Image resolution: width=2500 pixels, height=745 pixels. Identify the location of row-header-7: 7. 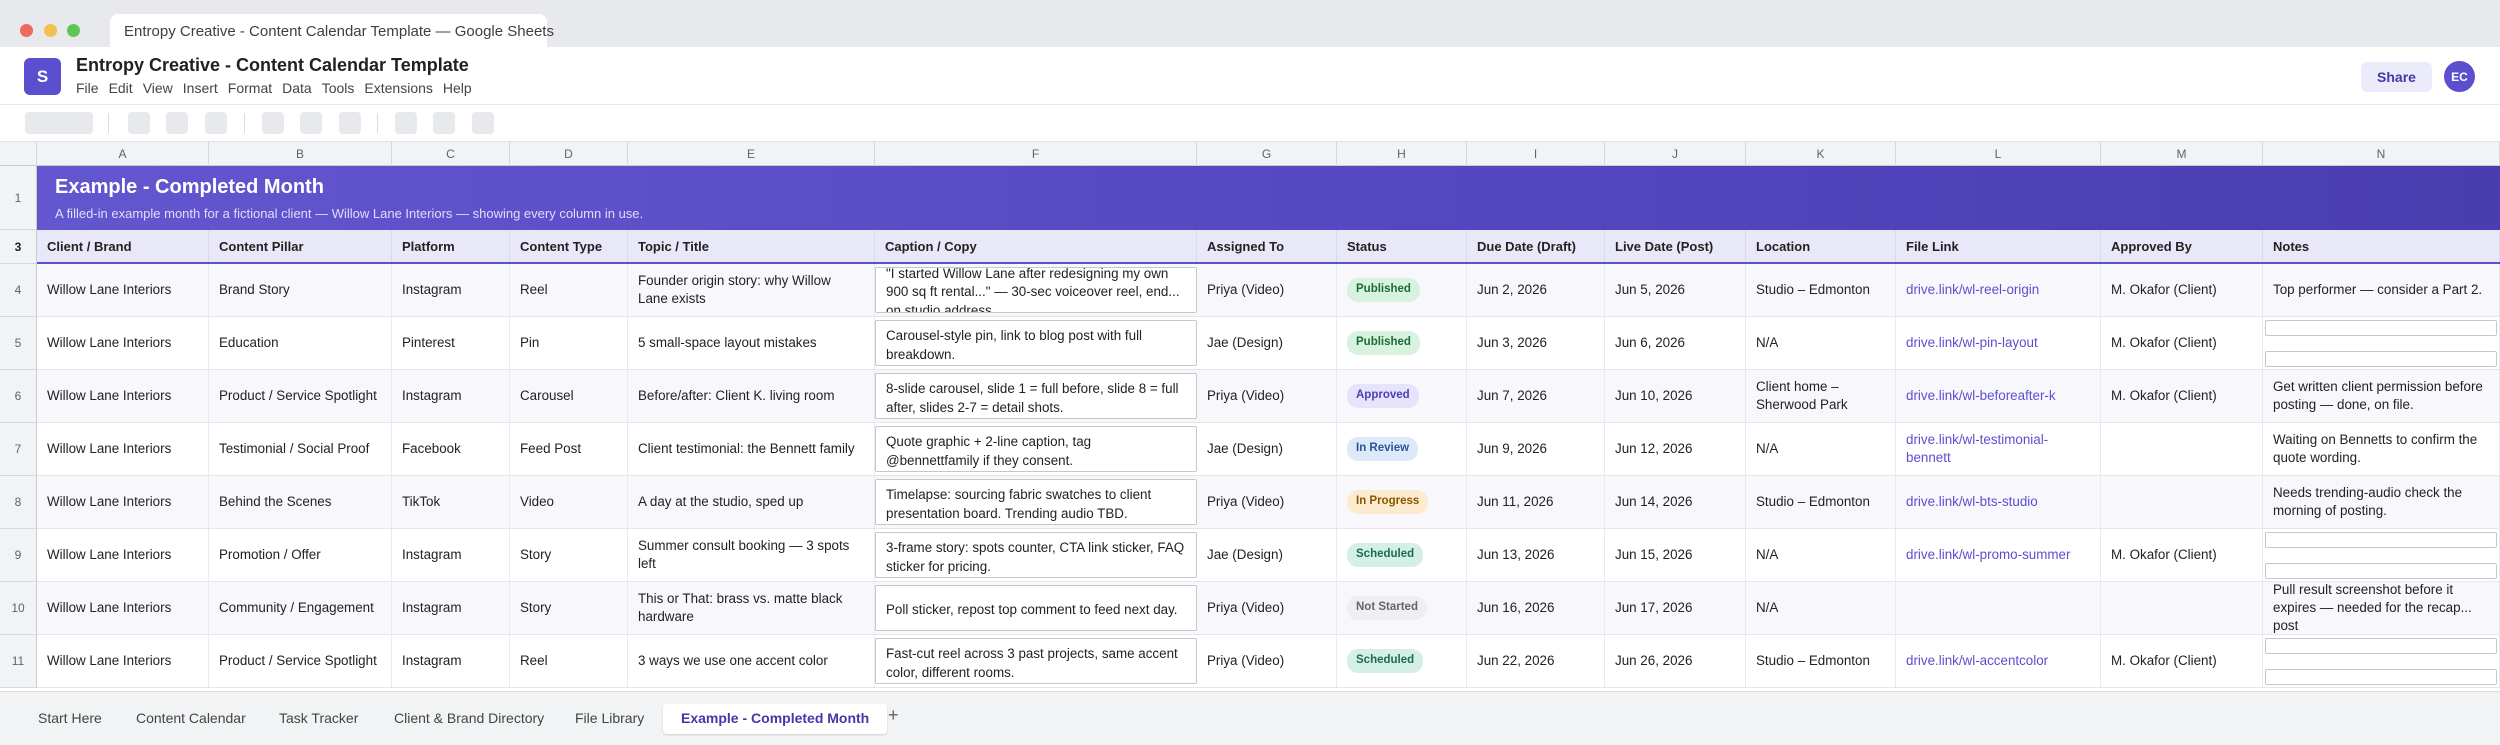
(18, 449).